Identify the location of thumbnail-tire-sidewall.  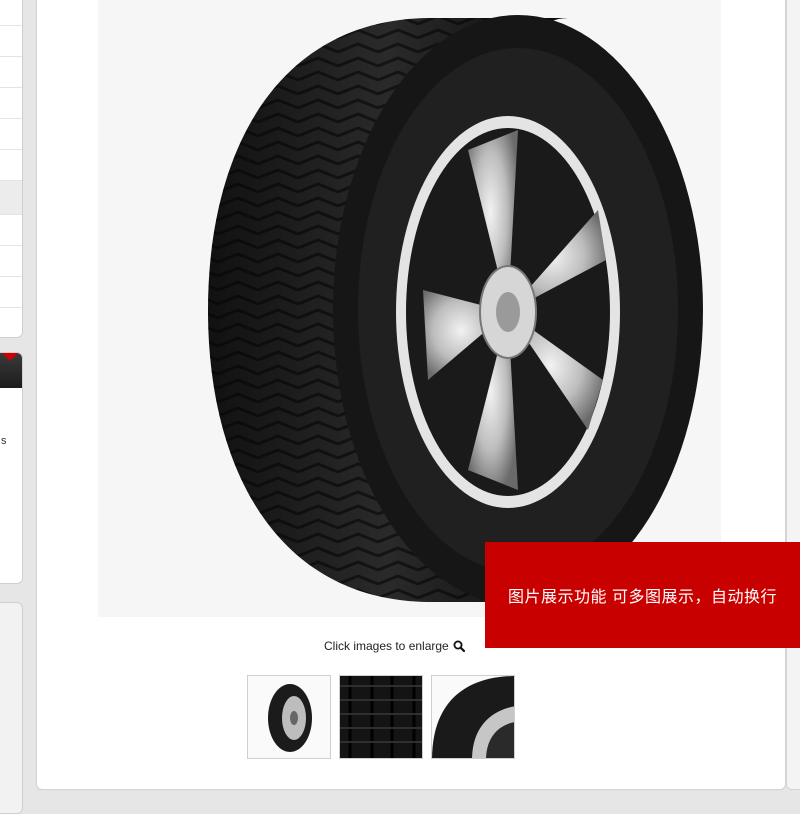
(473, 717).